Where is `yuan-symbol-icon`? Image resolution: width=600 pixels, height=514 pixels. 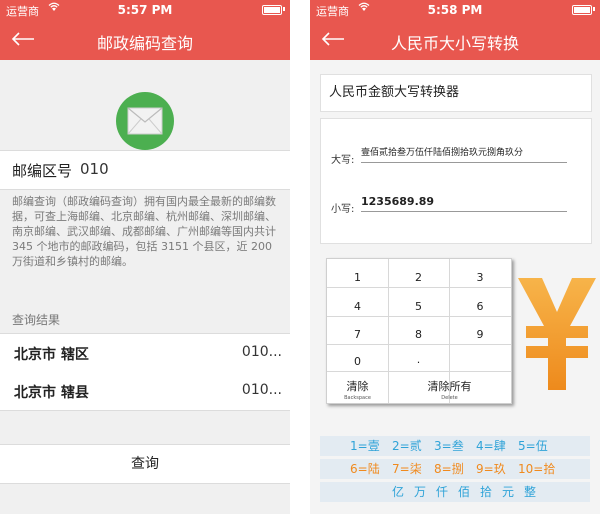
yuan-symbol-icon is located at coordinates (557, 336).